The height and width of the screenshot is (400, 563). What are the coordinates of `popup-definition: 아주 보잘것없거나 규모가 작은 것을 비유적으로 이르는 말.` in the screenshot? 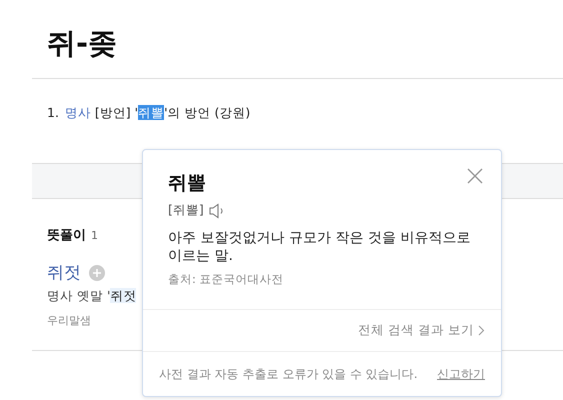 It's located at (320, 247).